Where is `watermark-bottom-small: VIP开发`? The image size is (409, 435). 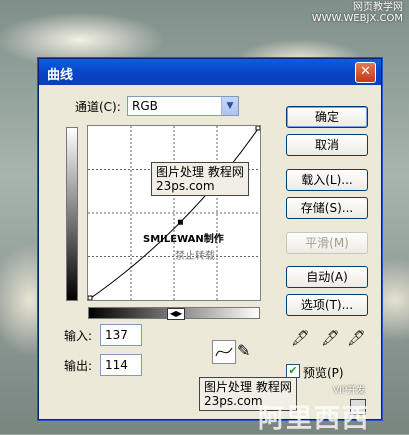 watermark-bottom-small: VIP开发 is located at coordinates (349, 391).